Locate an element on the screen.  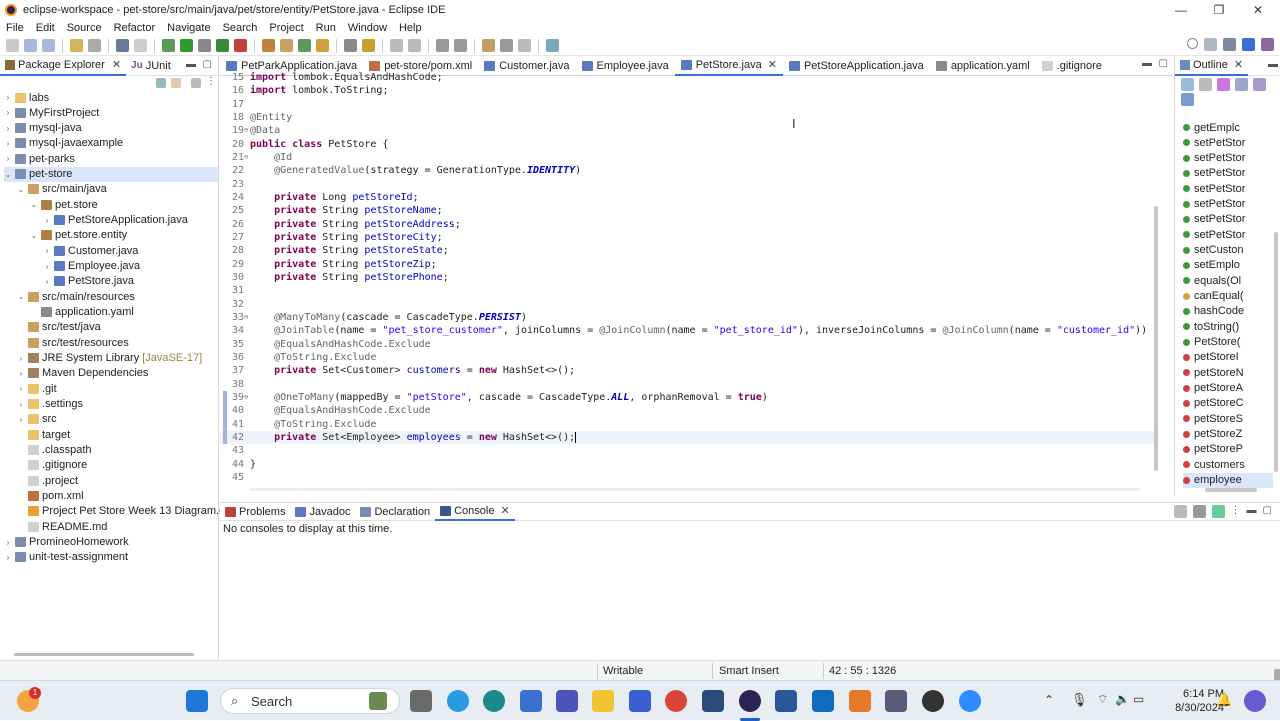
volume-icon: 🔈 is located at coordinates (1122, 699).